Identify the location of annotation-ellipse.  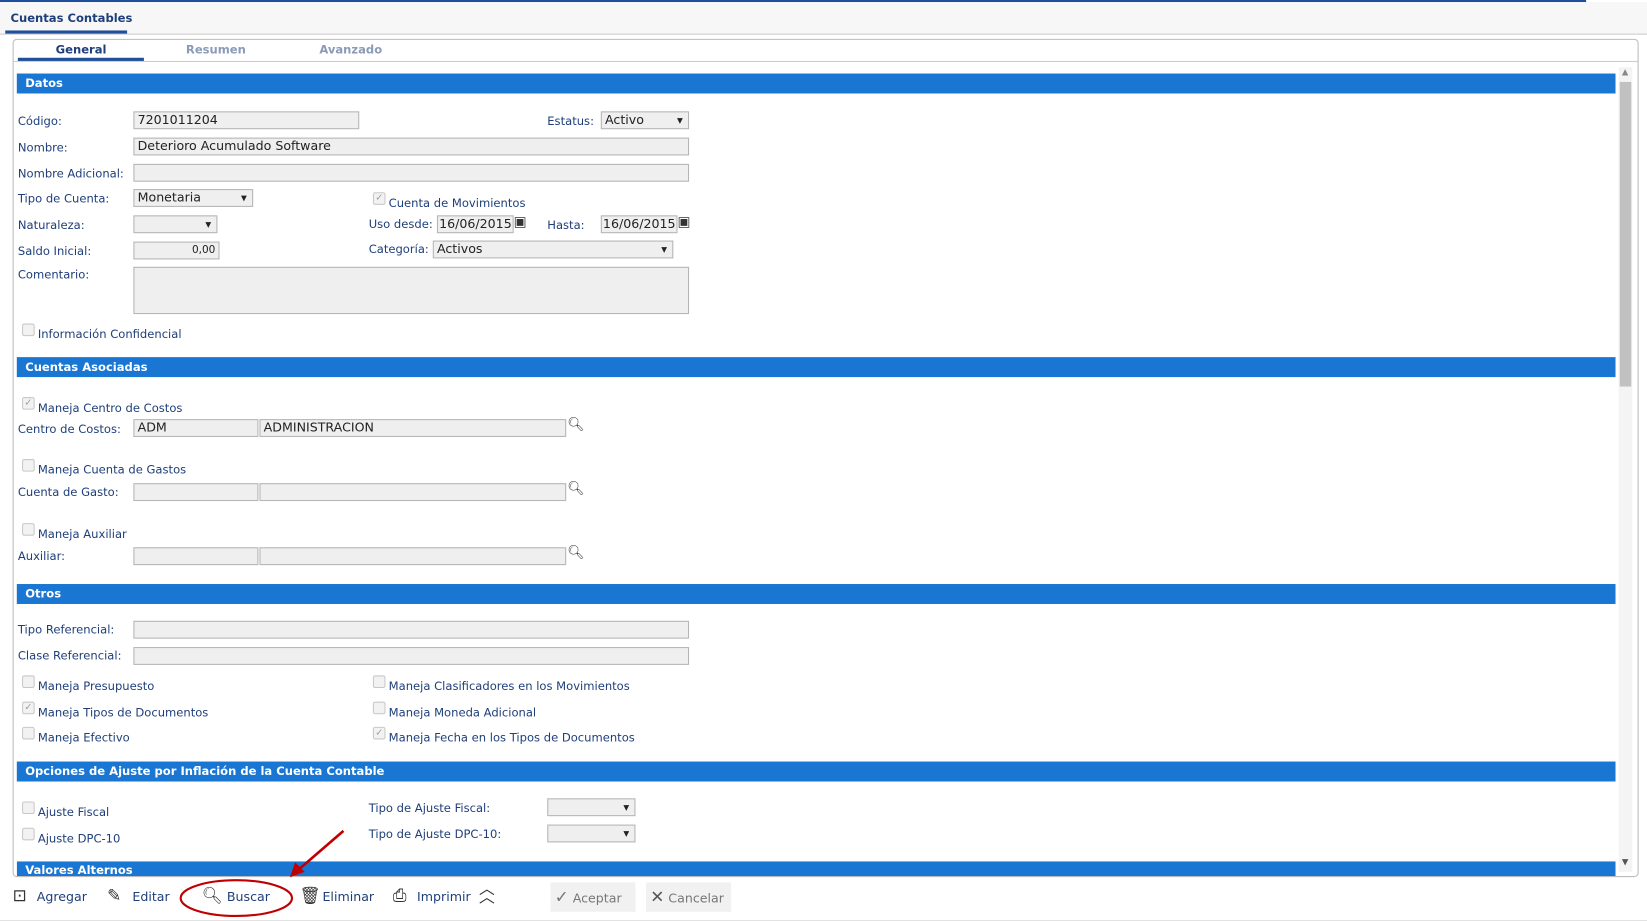
(236, 898).